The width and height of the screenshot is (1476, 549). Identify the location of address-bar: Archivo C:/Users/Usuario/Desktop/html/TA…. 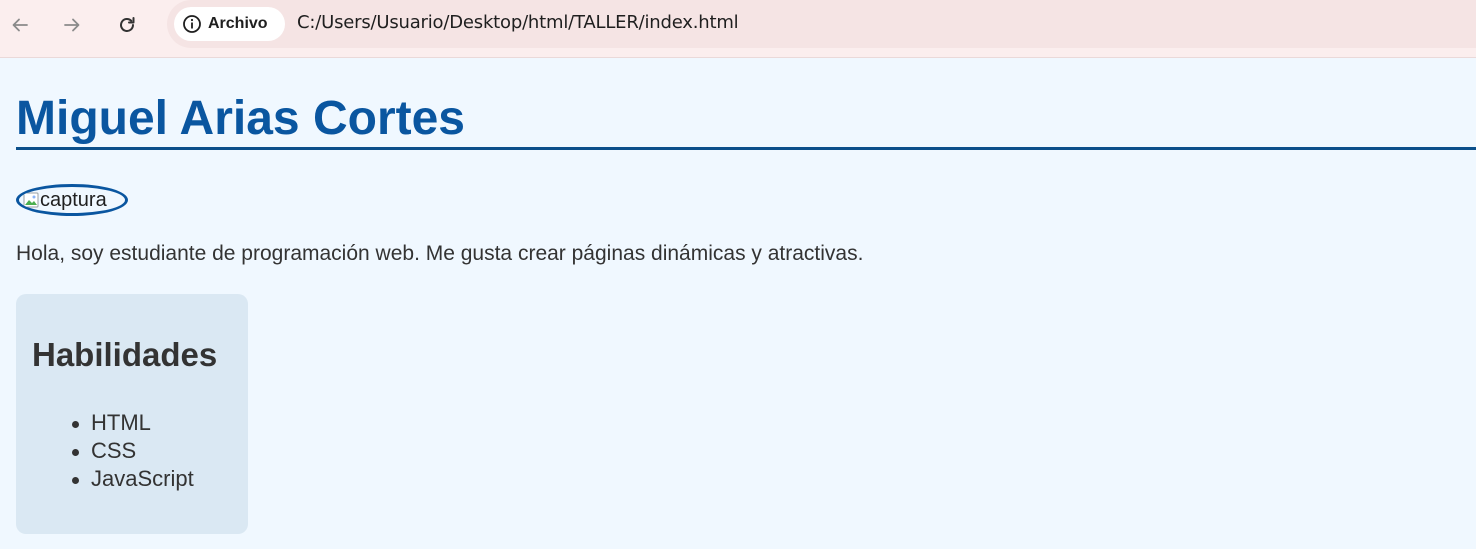
(821, 24).